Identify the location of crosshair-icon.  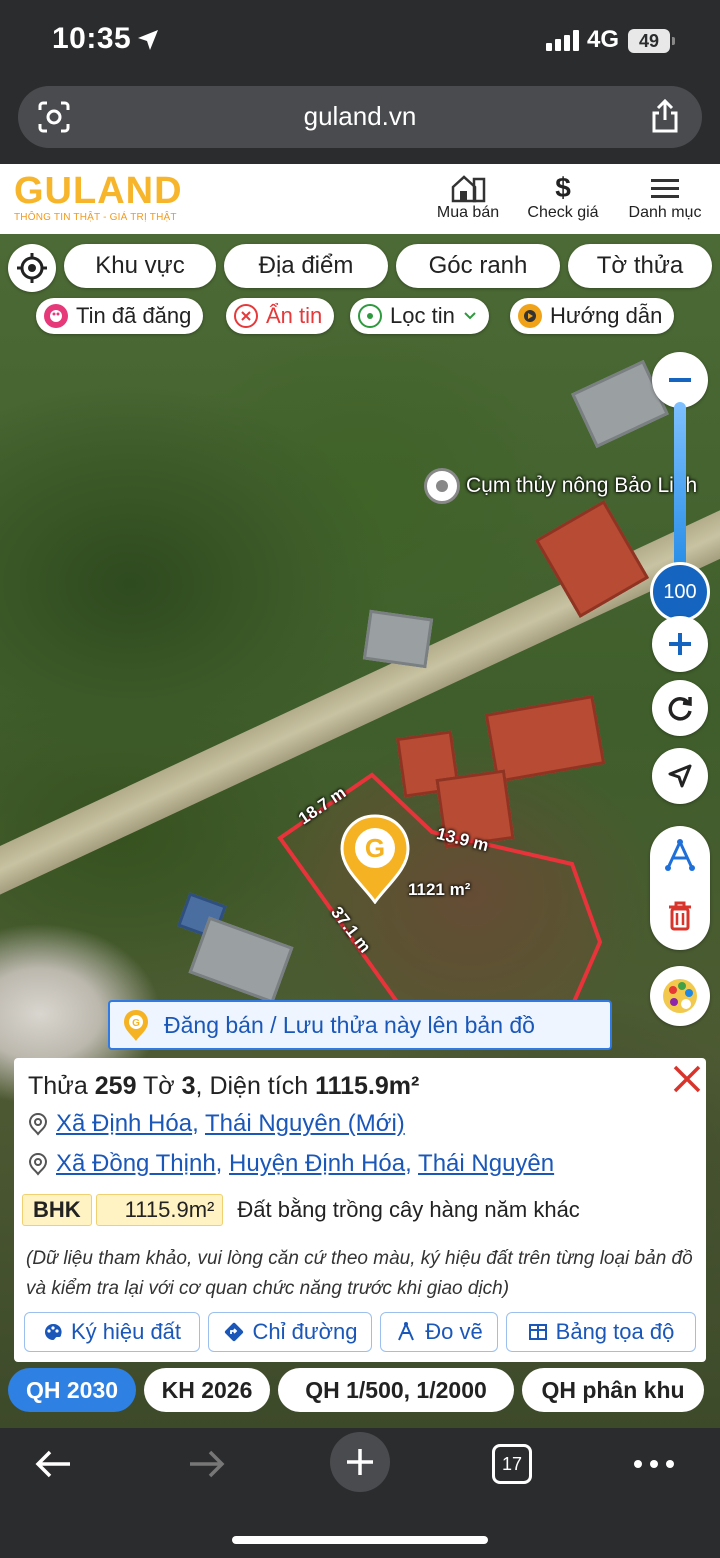
(32, 268).